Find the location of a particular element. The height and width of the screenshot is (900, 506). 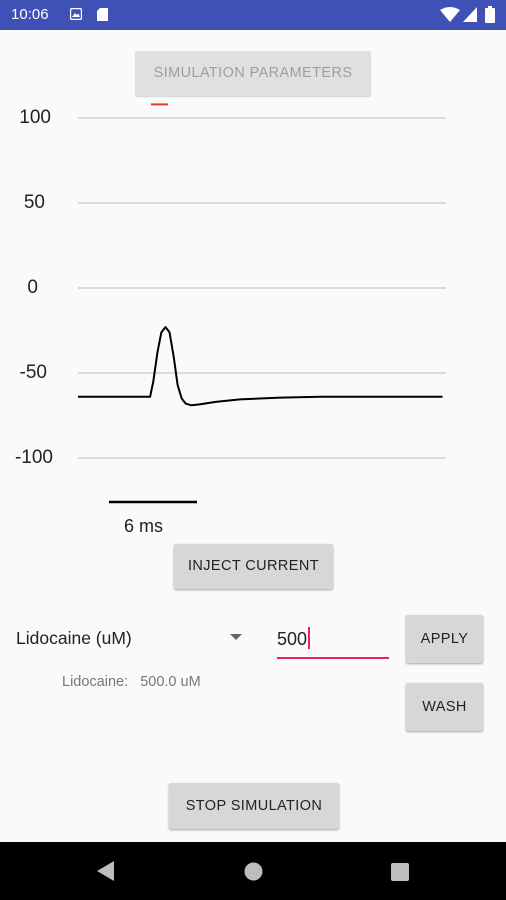

drug-status-label: Lidocaine: is located at coordinates (95, 682).